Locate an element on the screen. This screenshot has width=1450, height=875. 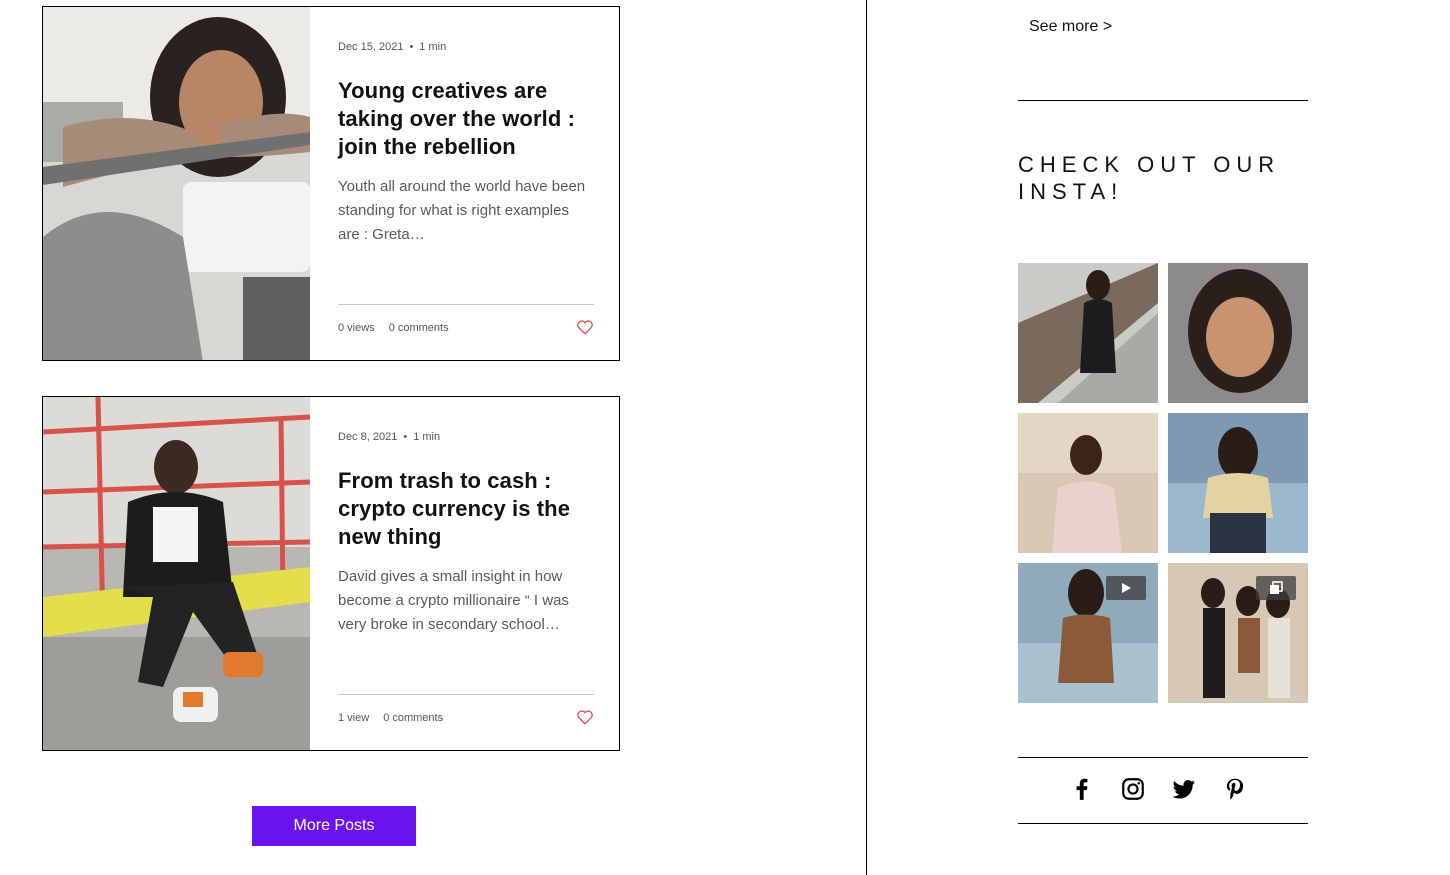
insta-gallery is located at coordinates (1238, 633).